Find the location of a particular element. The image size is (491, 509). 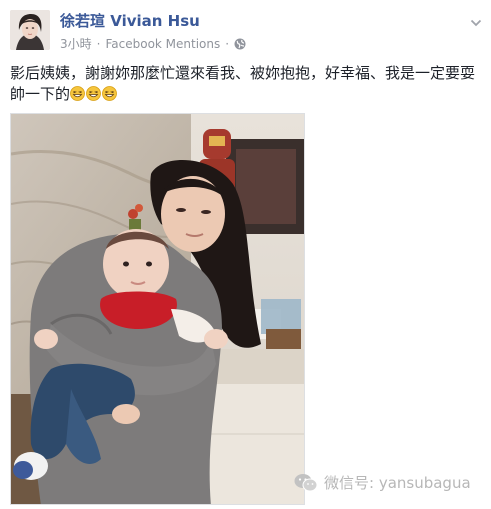

avatar-photo is located at coordinates (30, 30).